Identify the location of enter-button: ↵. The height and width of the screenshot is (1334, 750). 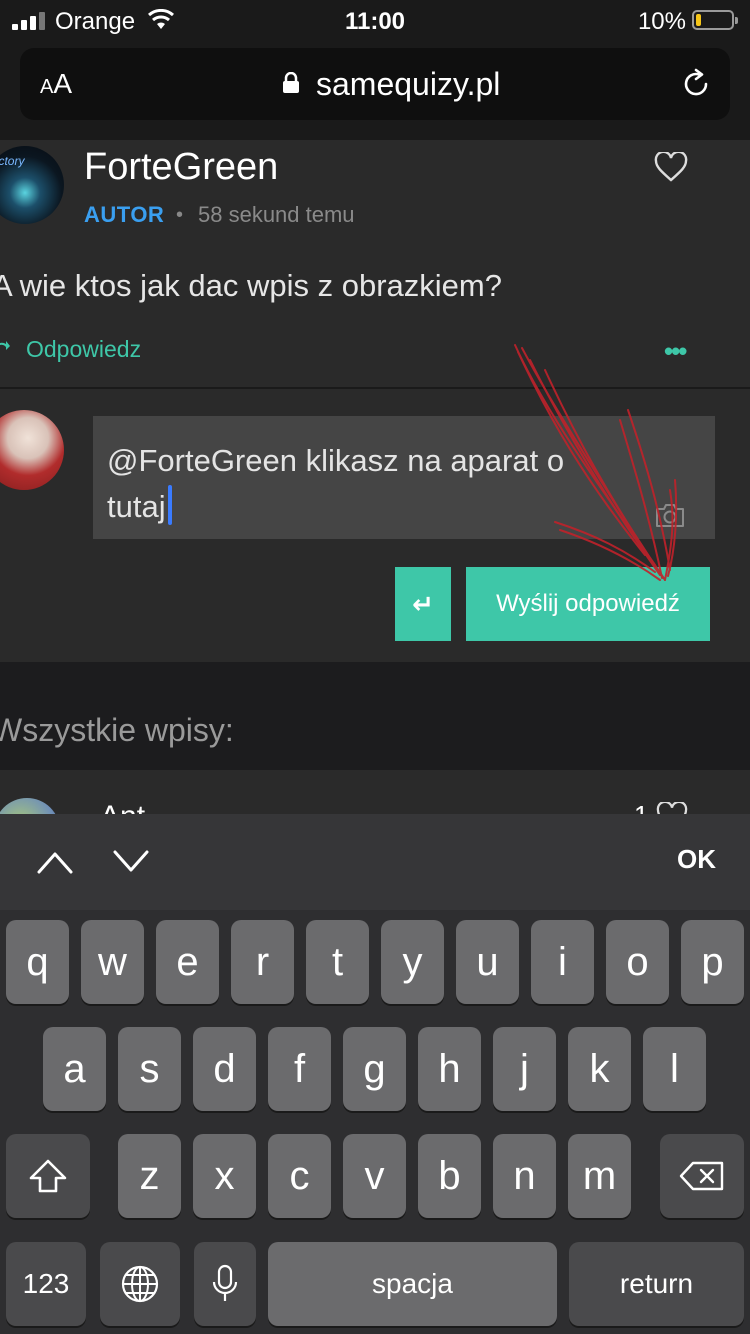
(423, 604).